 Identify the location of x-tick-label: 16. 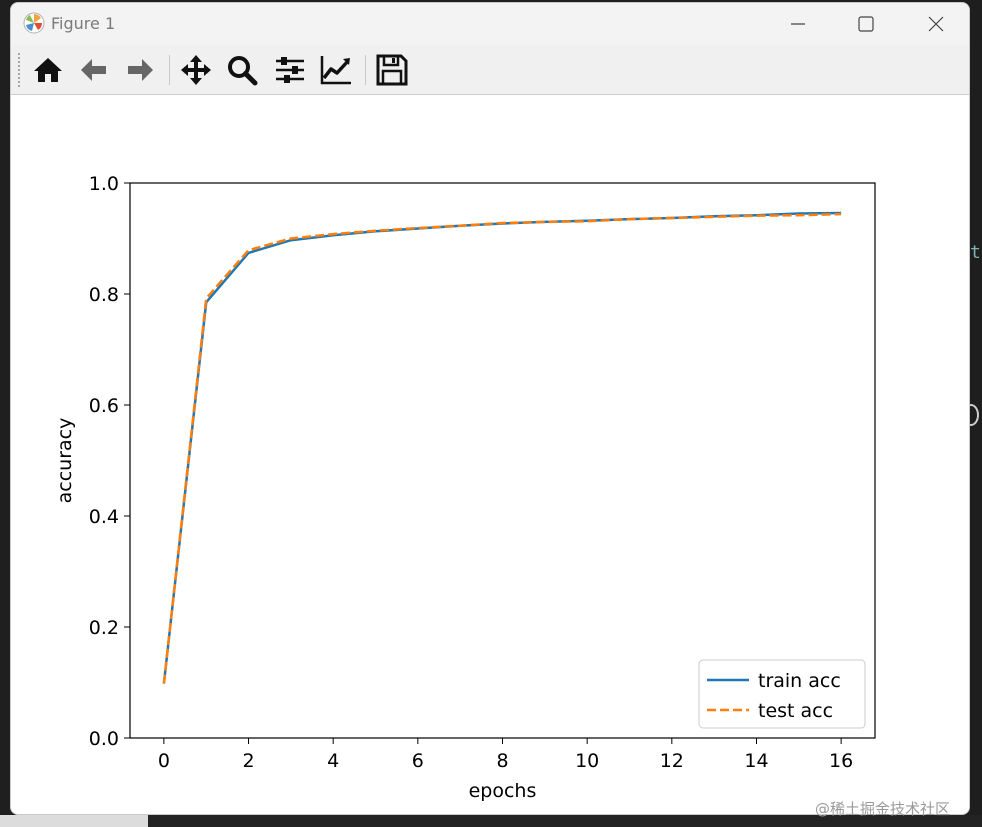
(841, 761).